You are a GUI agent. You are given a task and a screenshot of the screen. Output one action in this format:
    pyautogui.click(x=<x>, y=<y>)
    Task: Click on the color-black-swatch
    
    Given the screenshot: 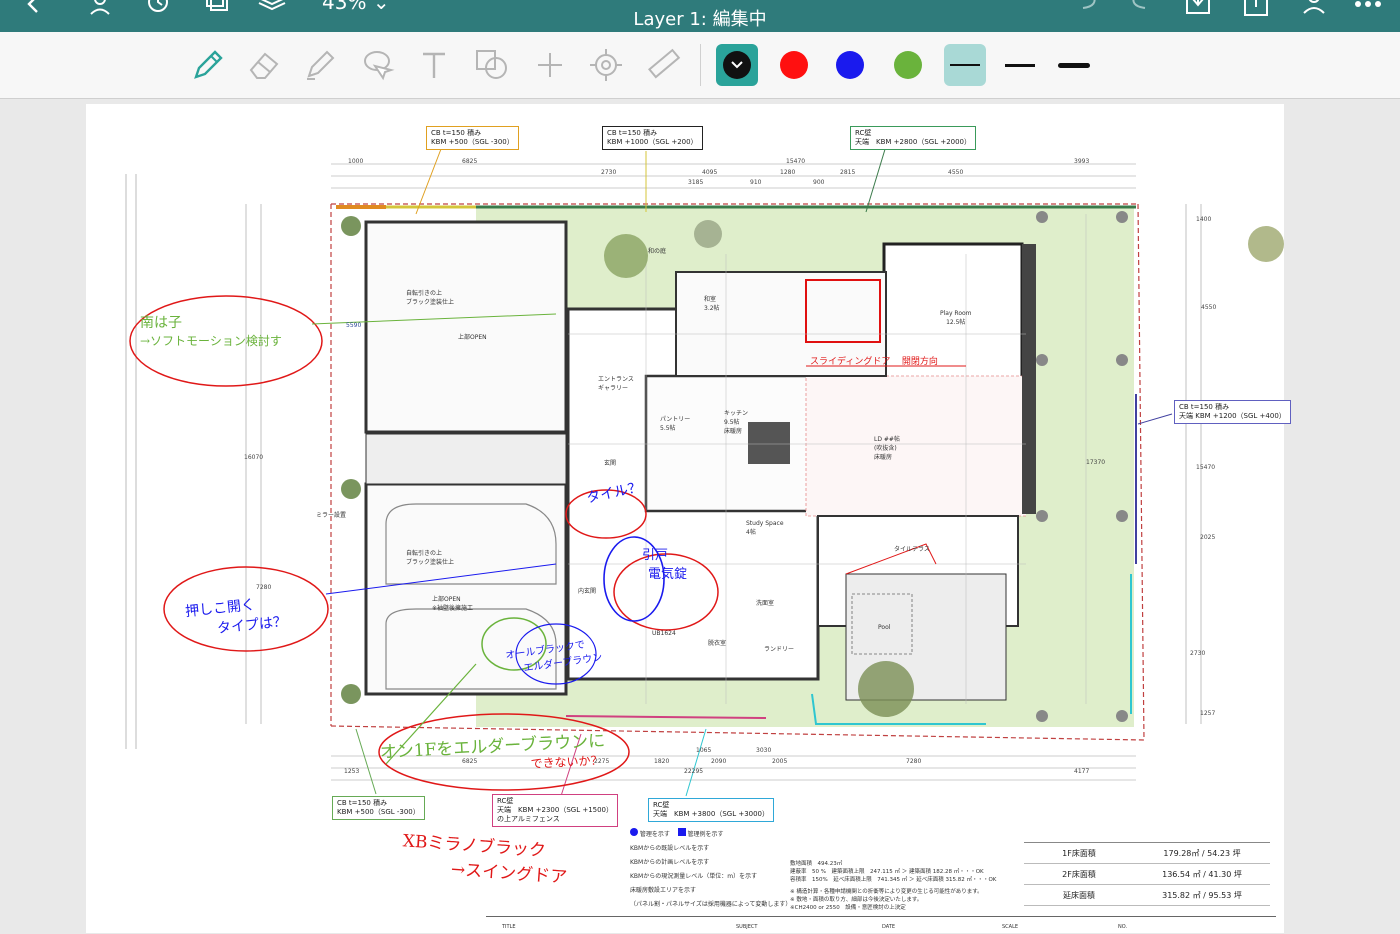 What is the action you would take?
    pyautogui.click(x=737, y=65)
    